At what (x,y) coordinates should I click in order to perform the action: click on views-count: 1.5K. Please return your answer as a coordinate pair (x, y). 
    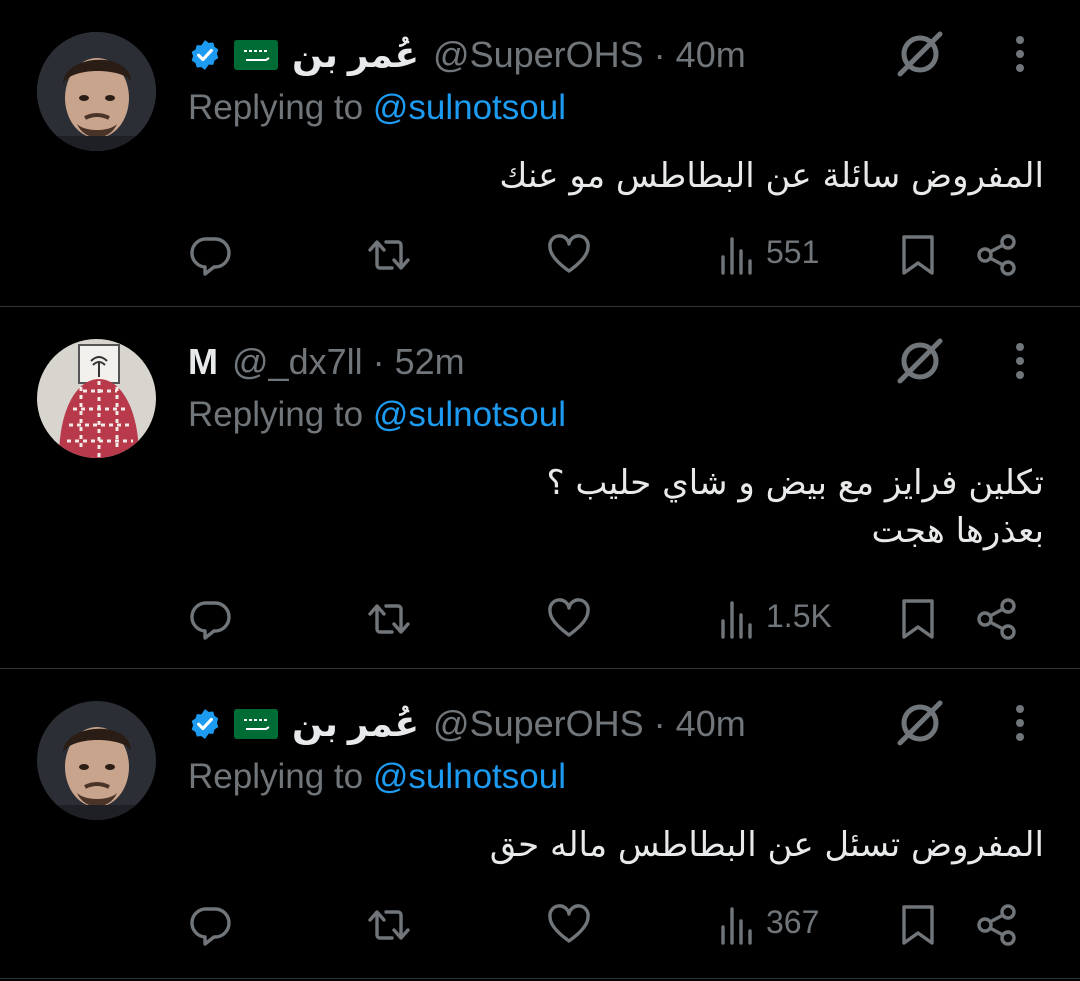
    Looking at the image, I should click on (799, 616).